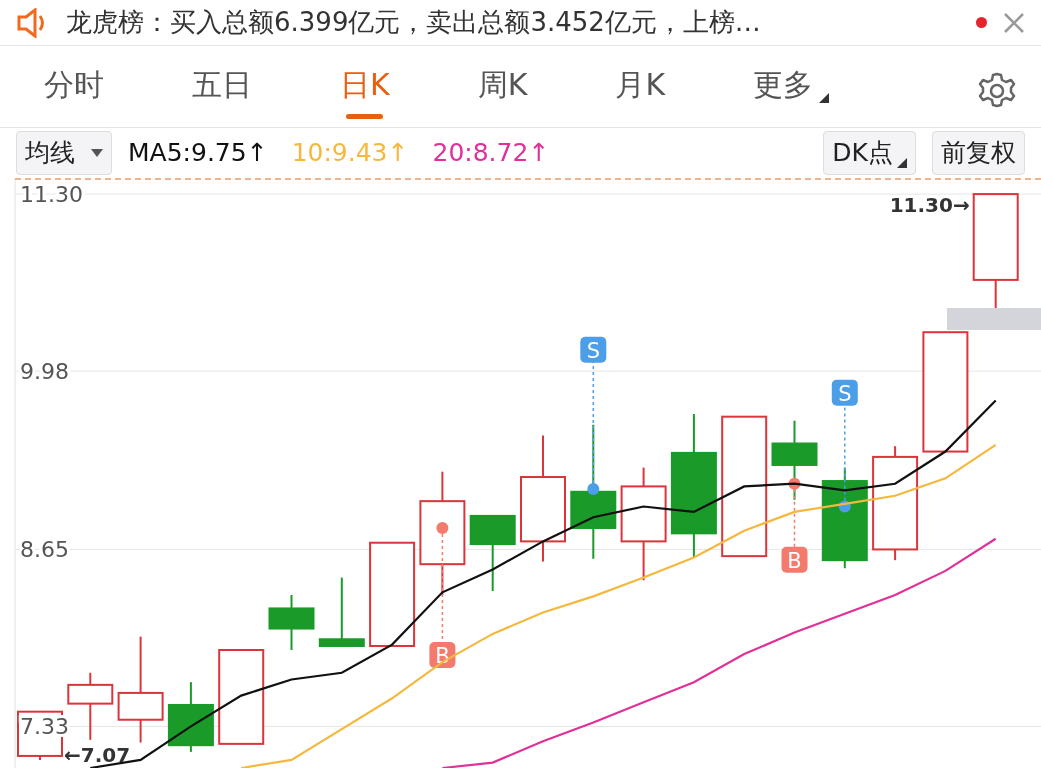 The height and width of the screenshot is (768, 1041). Describe the element at coordinates (502, 90) in the screenshot. I see `chart-tab: 周K` at that location.